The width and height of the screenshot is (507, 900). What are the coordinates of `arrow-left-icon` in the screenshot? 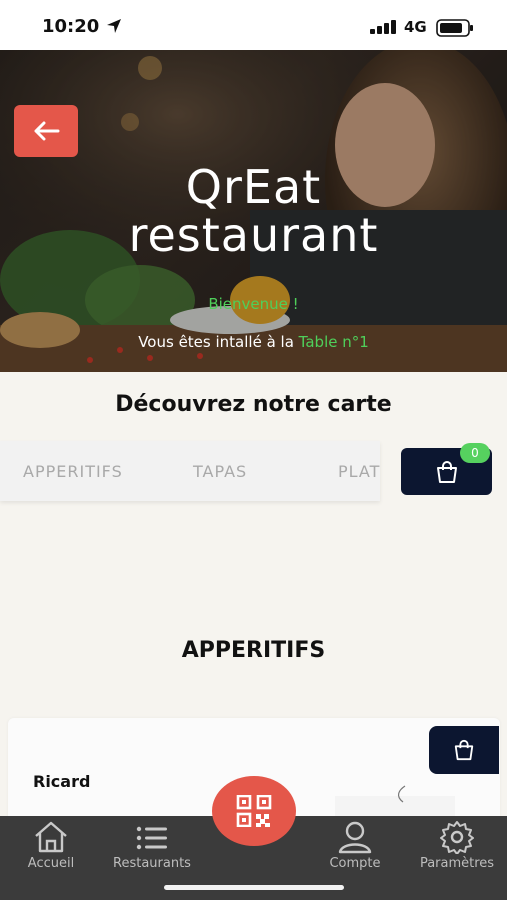 It's located at (47, 131).